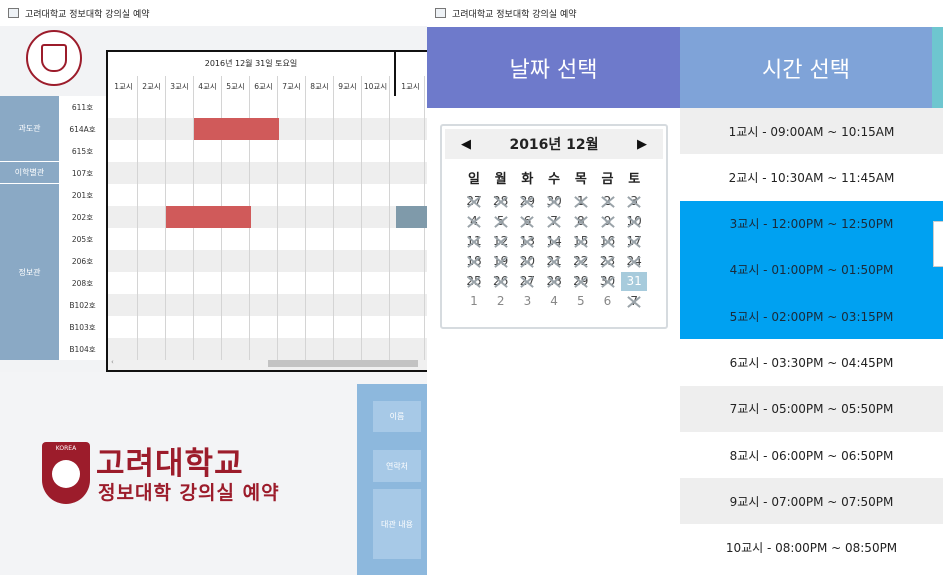 This screenshot has height=575, width=943. Describe the element at coordinates (501, 261) in the screenshot. I see `calendar-day: 19` at that location.